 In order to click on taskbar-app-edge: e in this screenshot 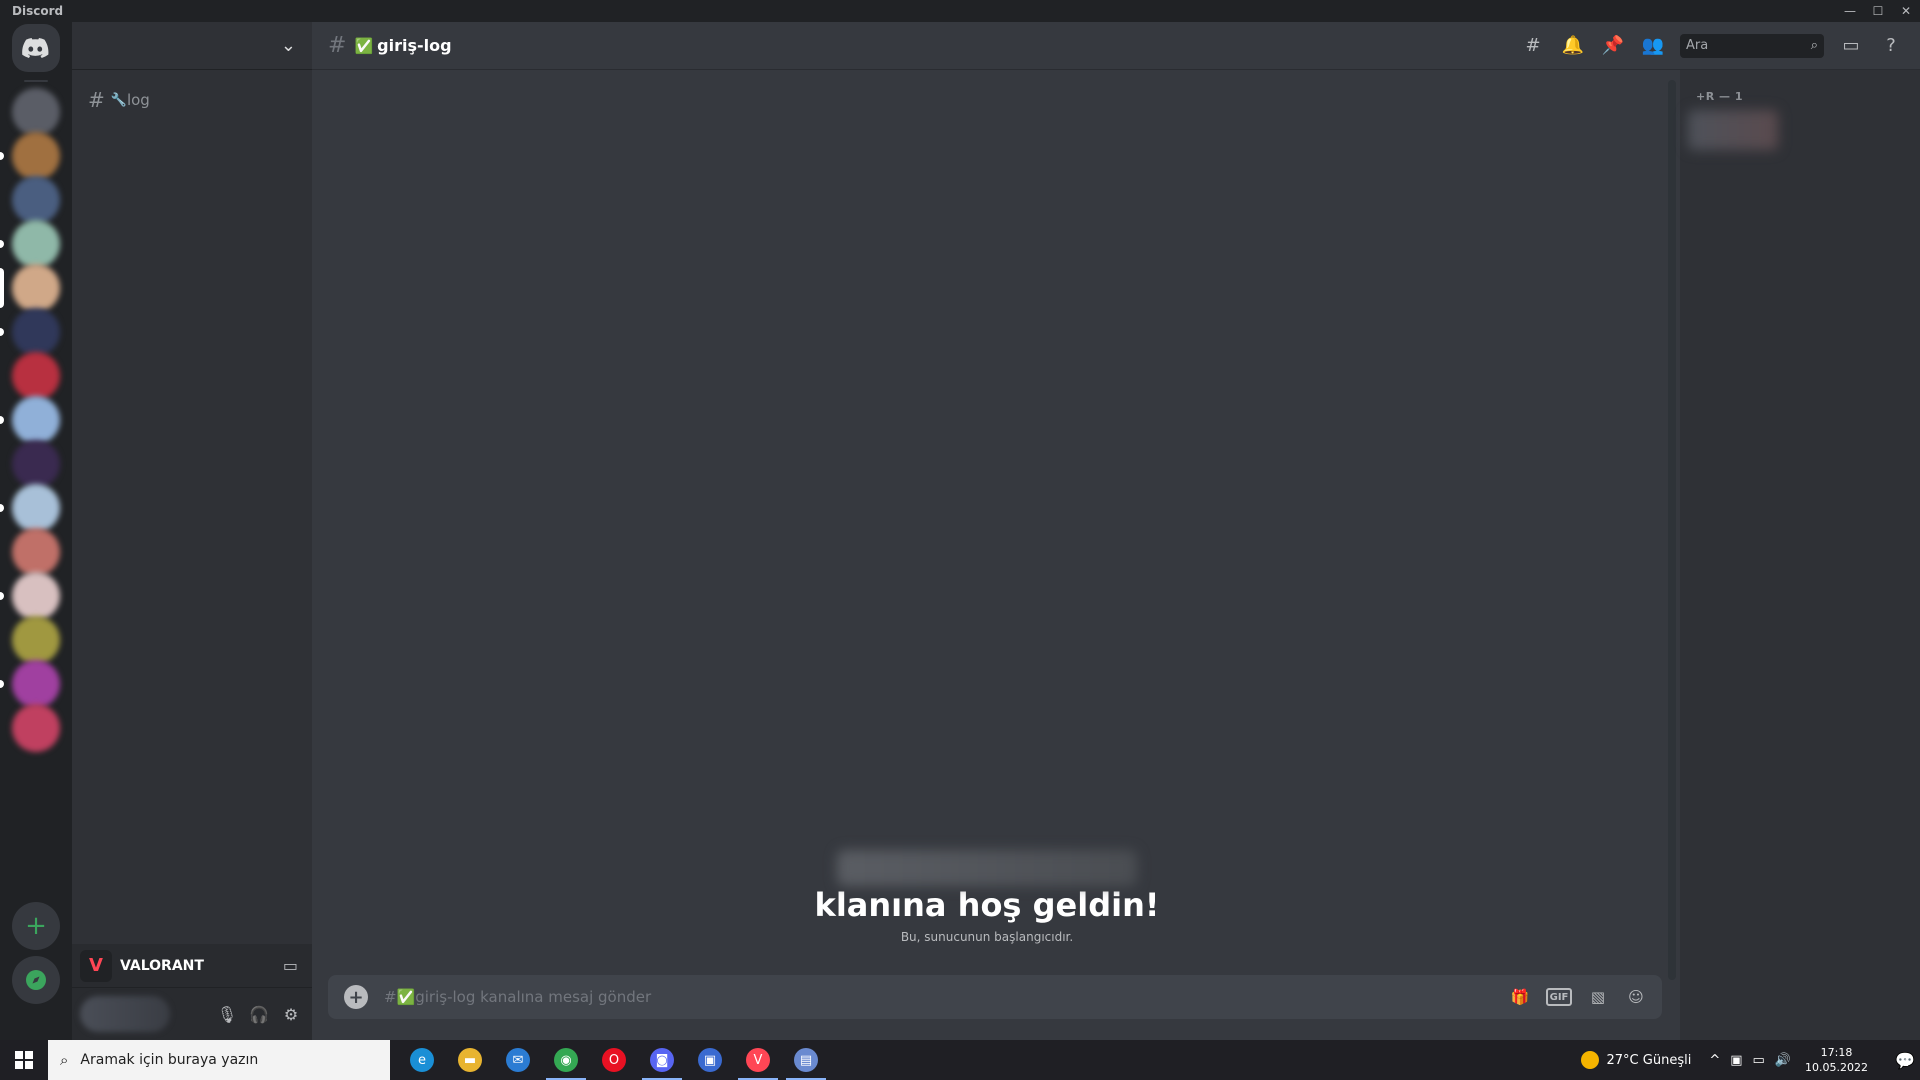, I will do `click(422, 1060)`.